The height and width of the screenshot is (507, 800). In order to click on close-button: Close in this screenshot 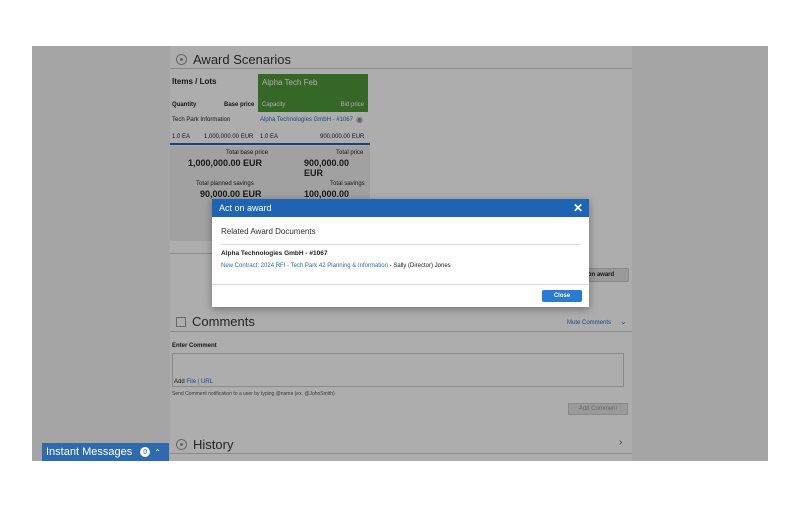, I will do `click(562, 296)`.